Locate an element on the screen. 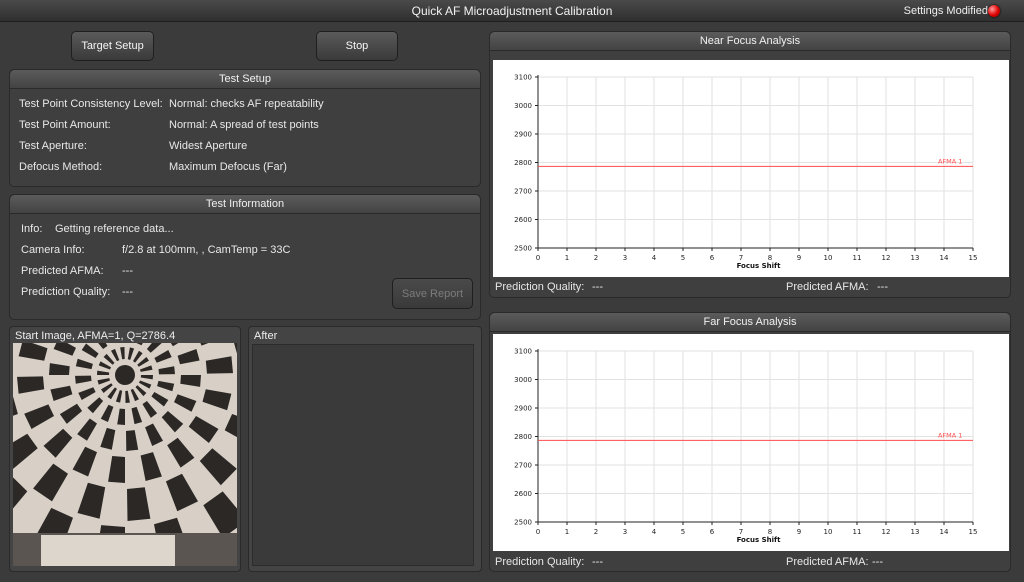 The image size is (1024, 582). target-setup-button: Target Setup is located at coordinates (112, 46).